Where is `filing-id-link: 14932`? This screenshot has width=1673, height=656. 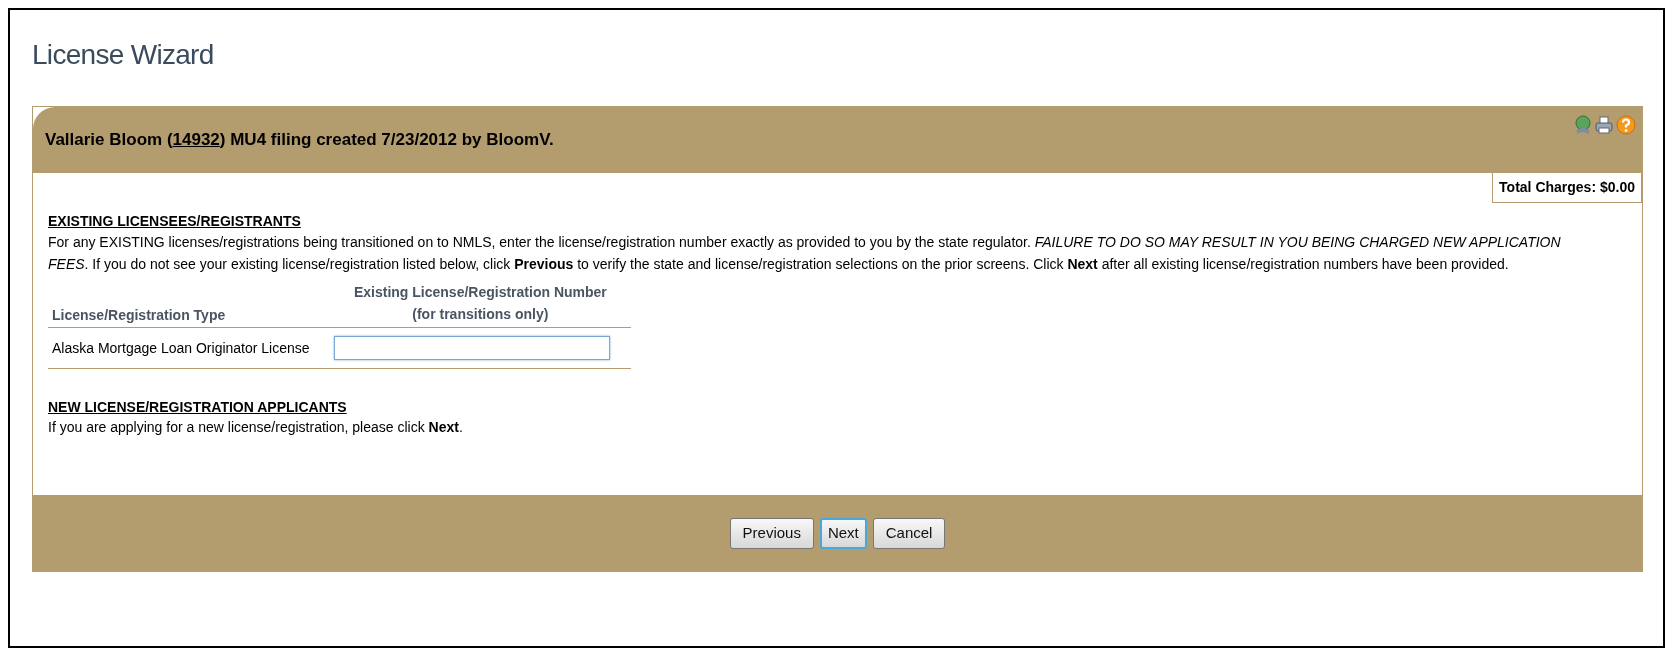 filing-id-link: 14932 is located at coordinates (196, 140).